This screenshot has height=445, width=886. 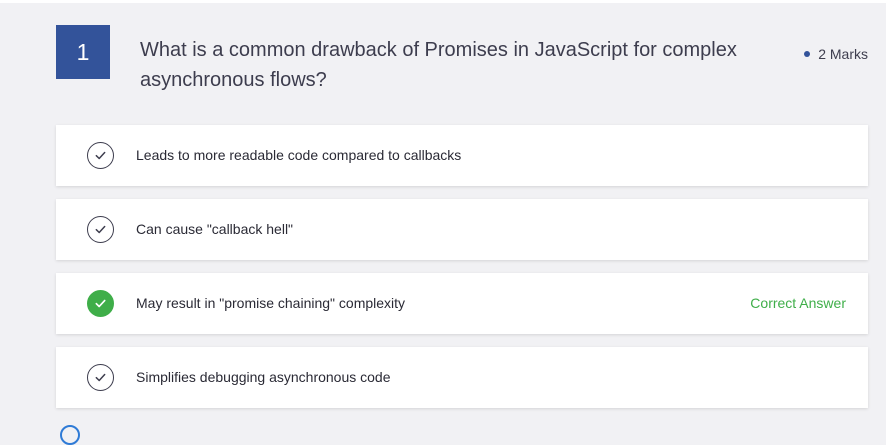 I want to click on marks-indicator: 2 Marks, so click(x=836, y=54).